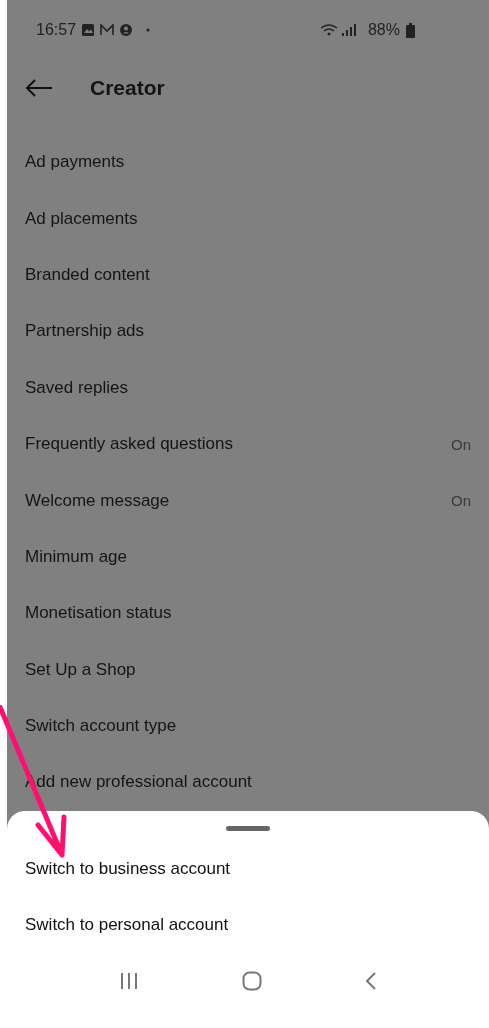 Image resolution: width=489 pixels, height=1028 pixels. I want to click on settings-item: Saved replies, so click(248, 387).